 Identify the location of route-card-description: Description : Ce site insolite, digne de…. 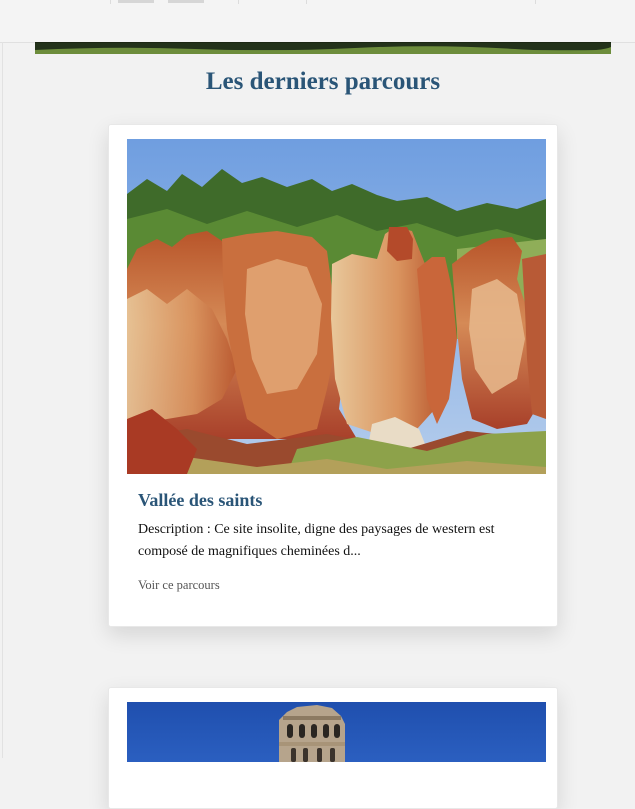
(316, 540).